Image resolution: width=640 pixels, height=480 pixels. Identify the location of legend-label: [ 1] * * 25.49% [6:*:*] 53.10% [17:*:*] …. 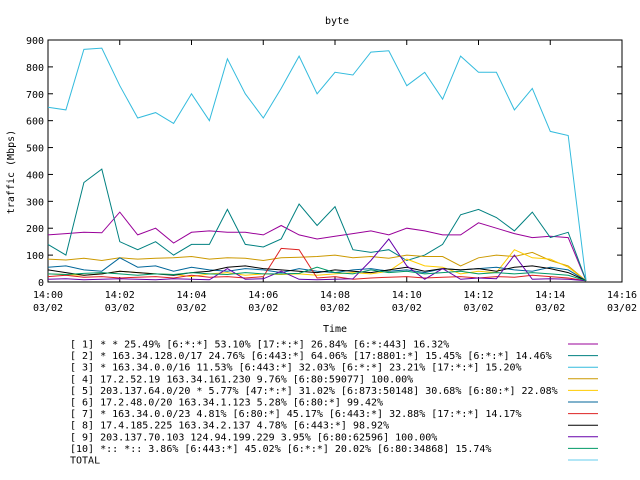
(259, 345).